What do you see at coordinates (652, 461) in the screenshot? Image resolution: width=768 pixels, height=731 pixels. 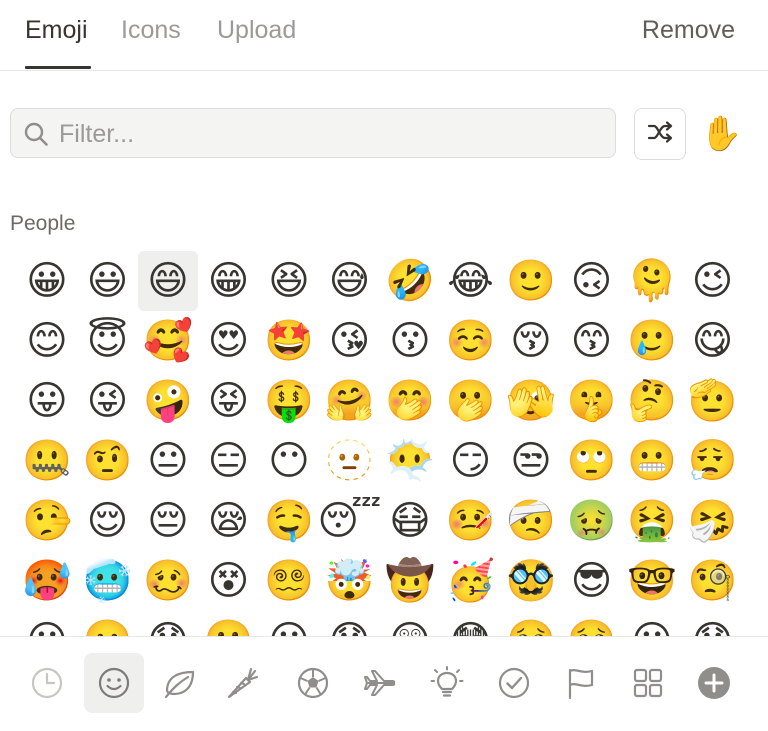 I see `emoji-cell: 😬` at bounding box center [652, 461].